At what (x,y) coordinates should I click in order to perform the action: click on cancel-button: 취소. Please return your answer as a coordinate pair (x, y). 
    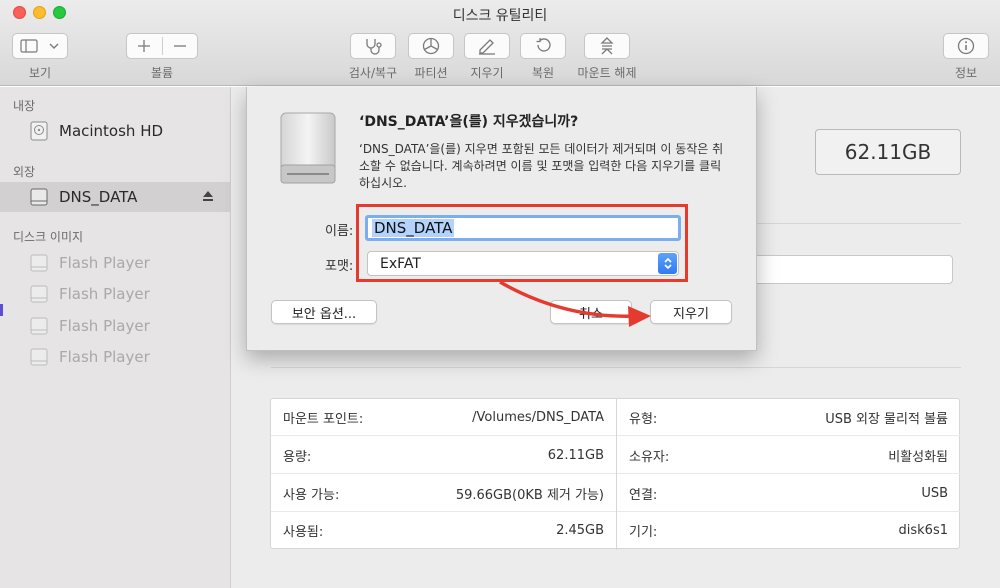
    Looking at the image, I should click on (591, 312).